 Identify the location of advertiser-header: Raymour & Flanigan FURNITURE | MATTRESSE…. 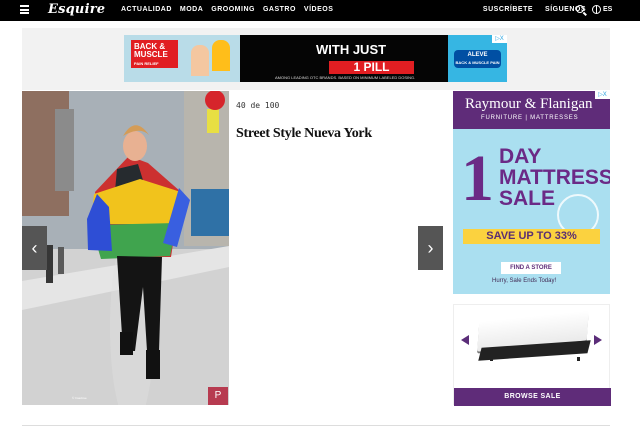
(531, 110).